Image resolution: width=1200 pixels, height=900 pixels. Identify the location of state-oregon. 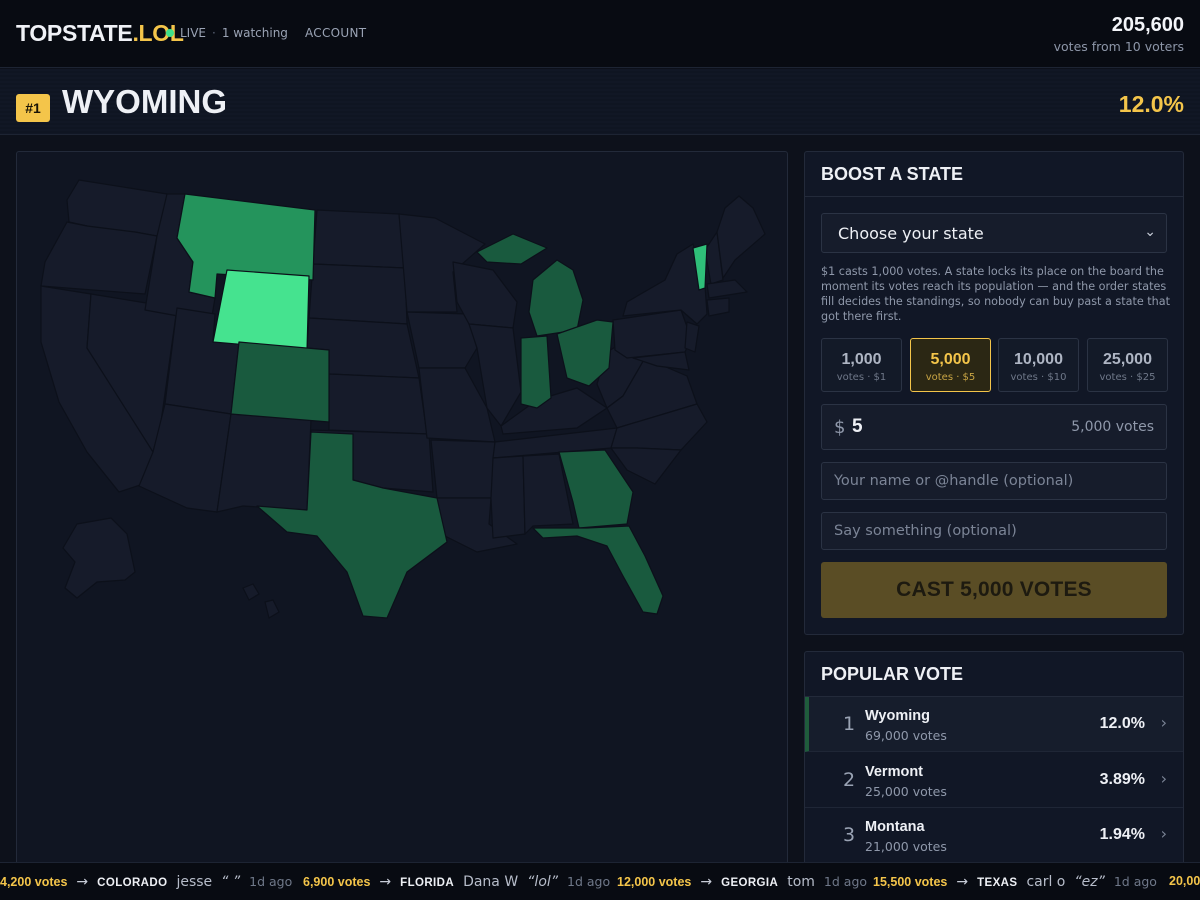
(99, 258).